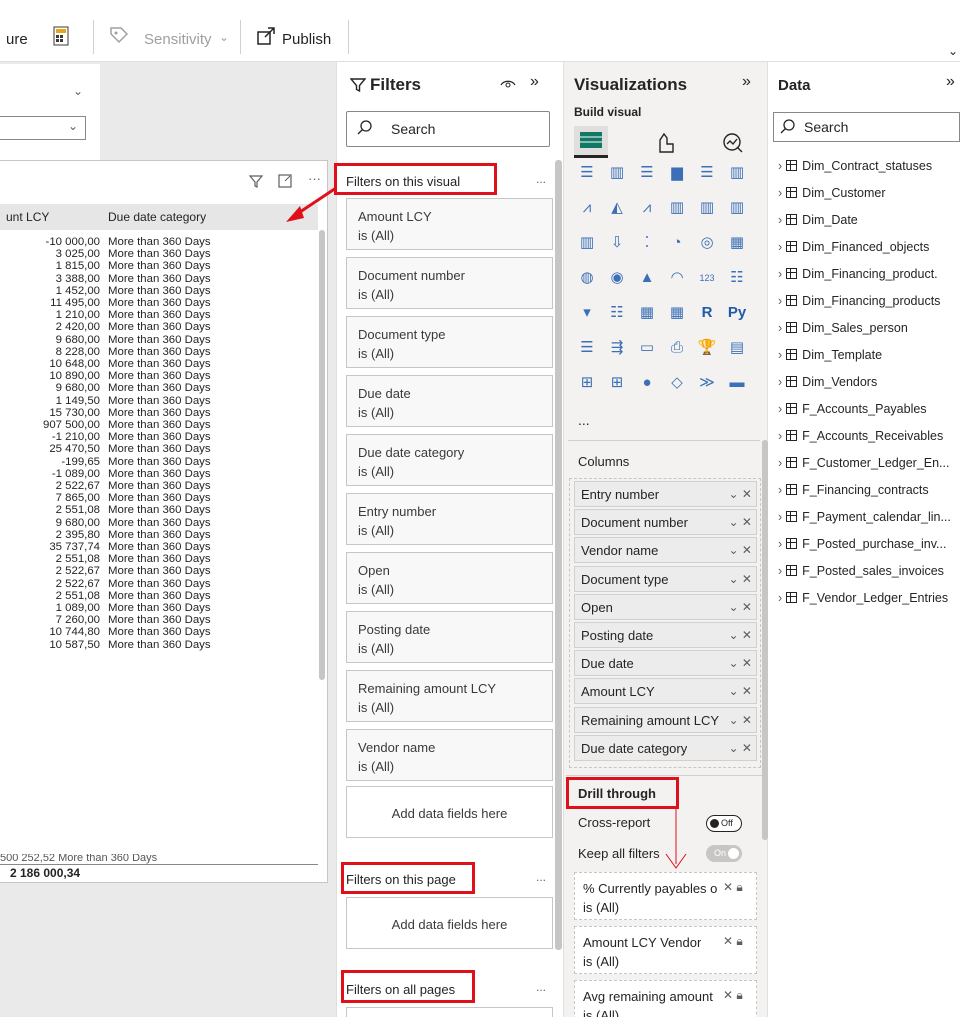  I want to click on visual-type-icon: ◔, so click(677, 243).